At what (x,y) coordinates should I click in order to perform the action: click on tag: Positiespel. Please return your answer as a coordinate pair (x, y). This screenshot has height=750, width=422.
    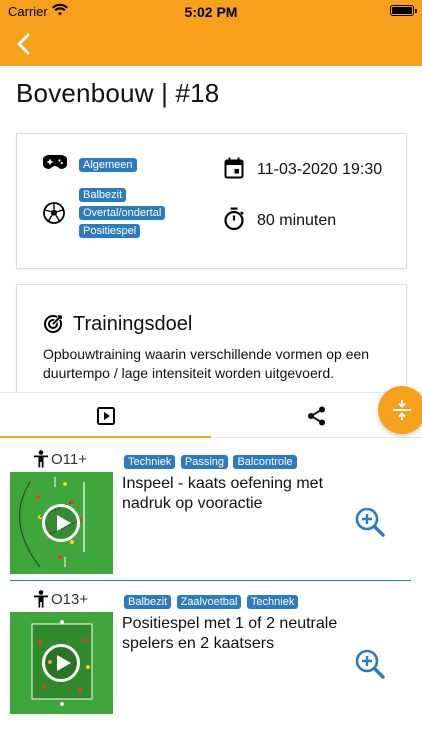
    Looking at the image, I should click on (110, 231).